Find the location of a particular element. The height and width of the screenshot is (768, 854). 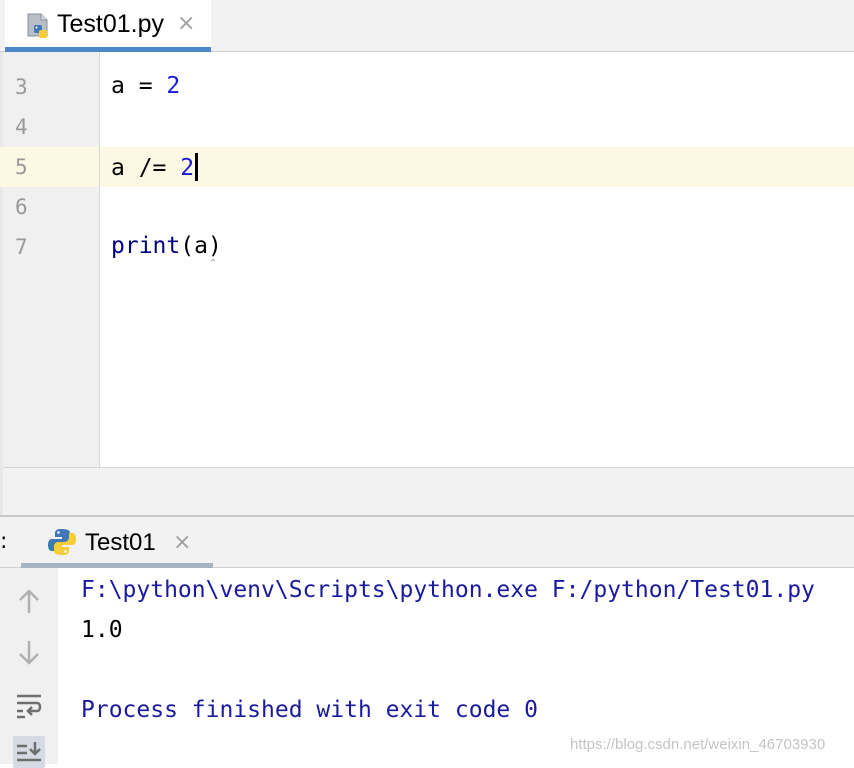

line-number: 6 is located at coordinates (21, 207).